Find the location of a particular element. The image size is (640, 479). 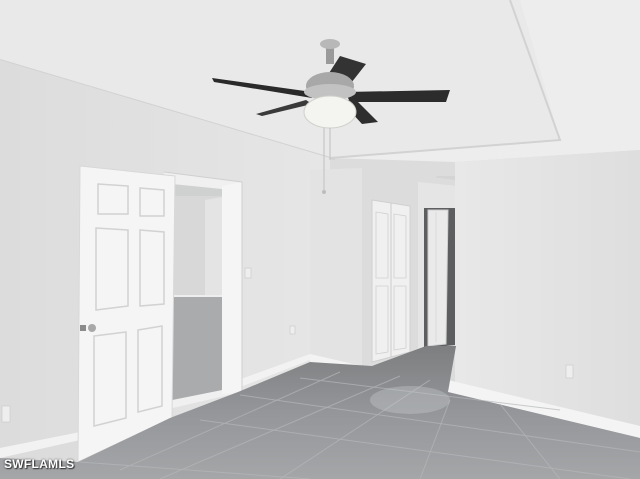

light-switch is located at coordinates (248, 273).